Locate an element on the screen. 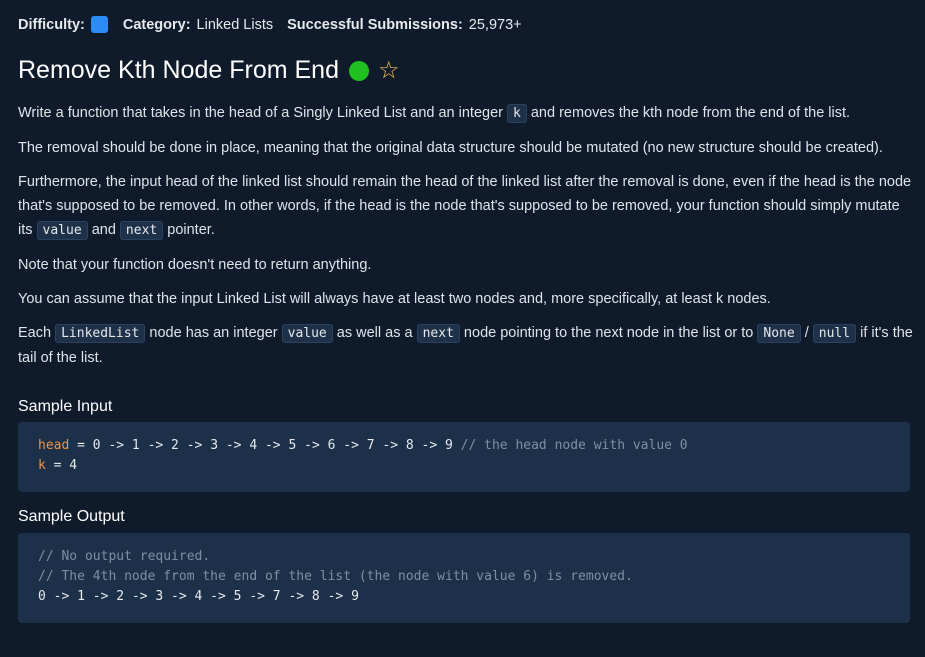 The width and height of the screenshot is (925, 657). category-value: Linked Lists is located at coordinates (235, 24).